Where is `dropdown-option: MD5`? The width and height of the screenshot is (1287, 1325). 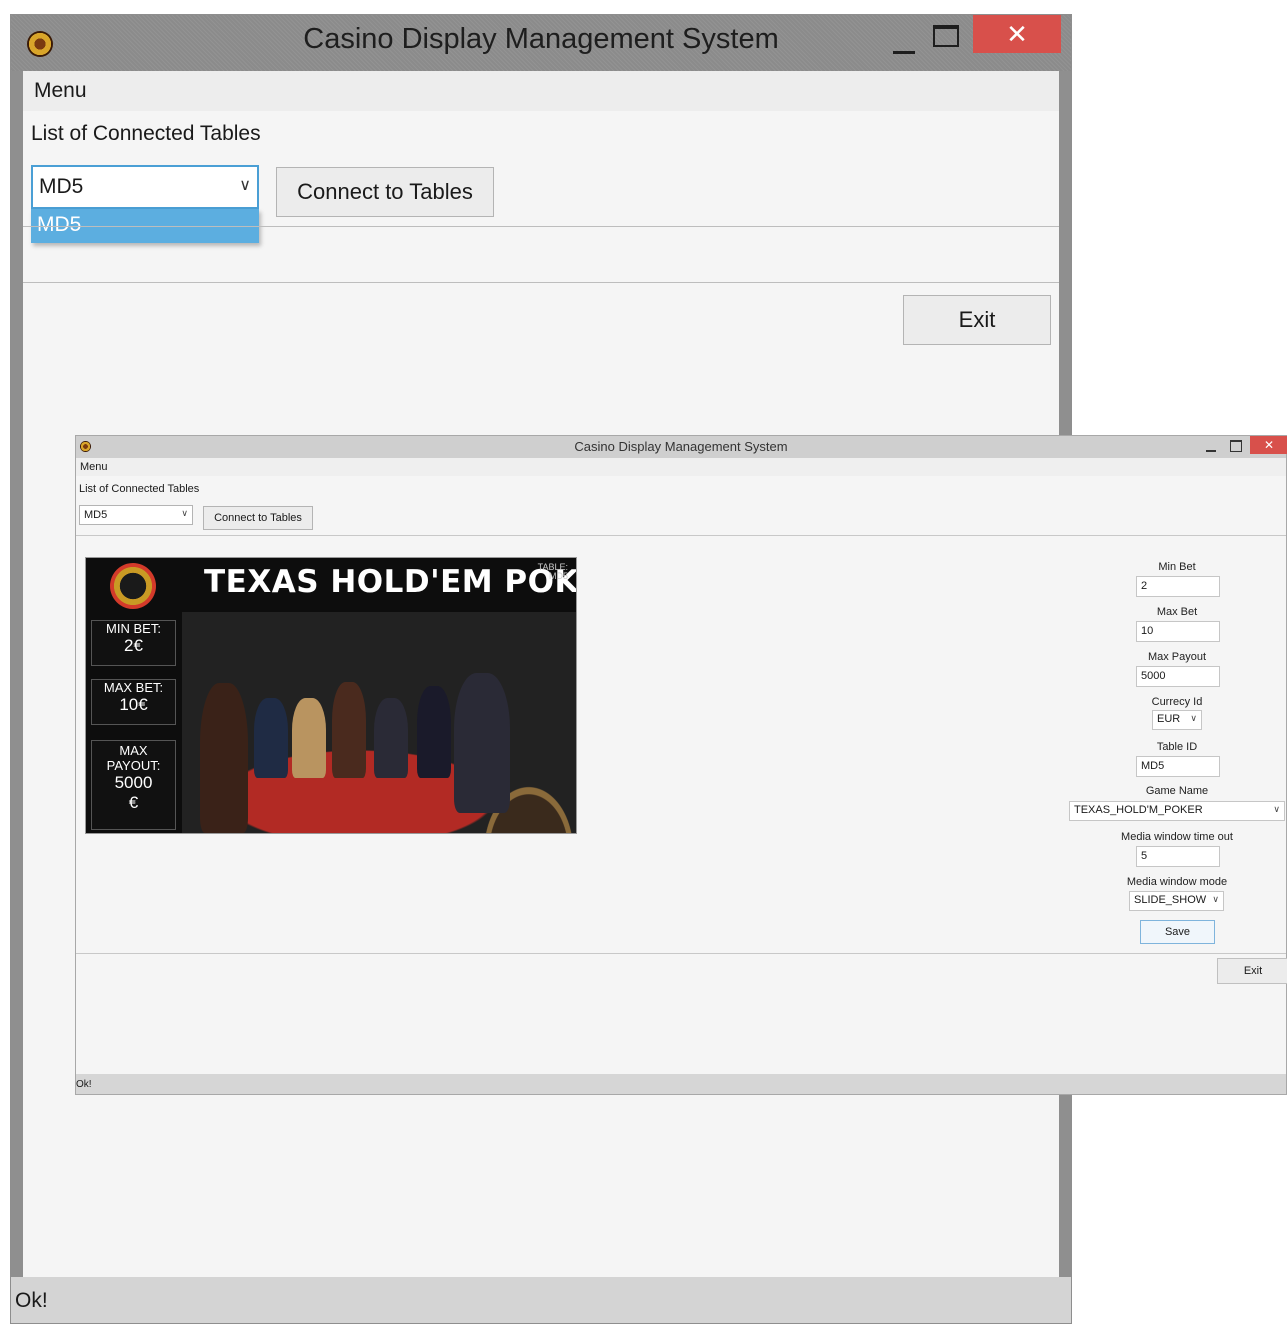 dropdown-option: MD5 is located at coordinates (59, 225).